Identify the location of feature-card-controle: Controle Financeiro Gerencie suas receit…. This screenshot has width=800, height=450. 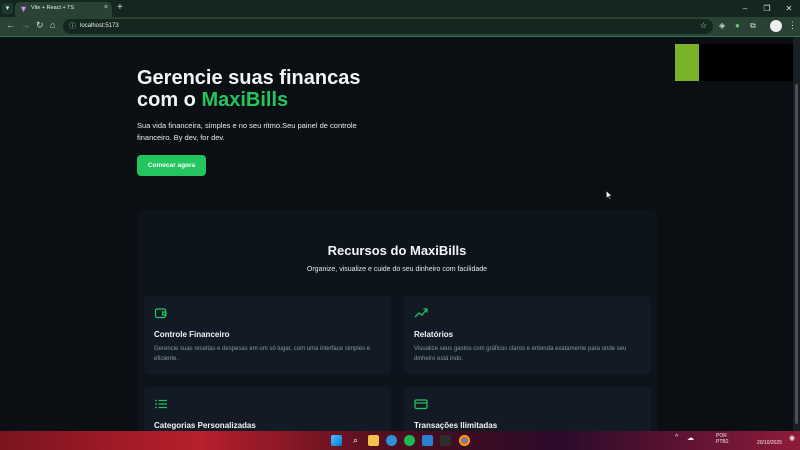
(267, 335).